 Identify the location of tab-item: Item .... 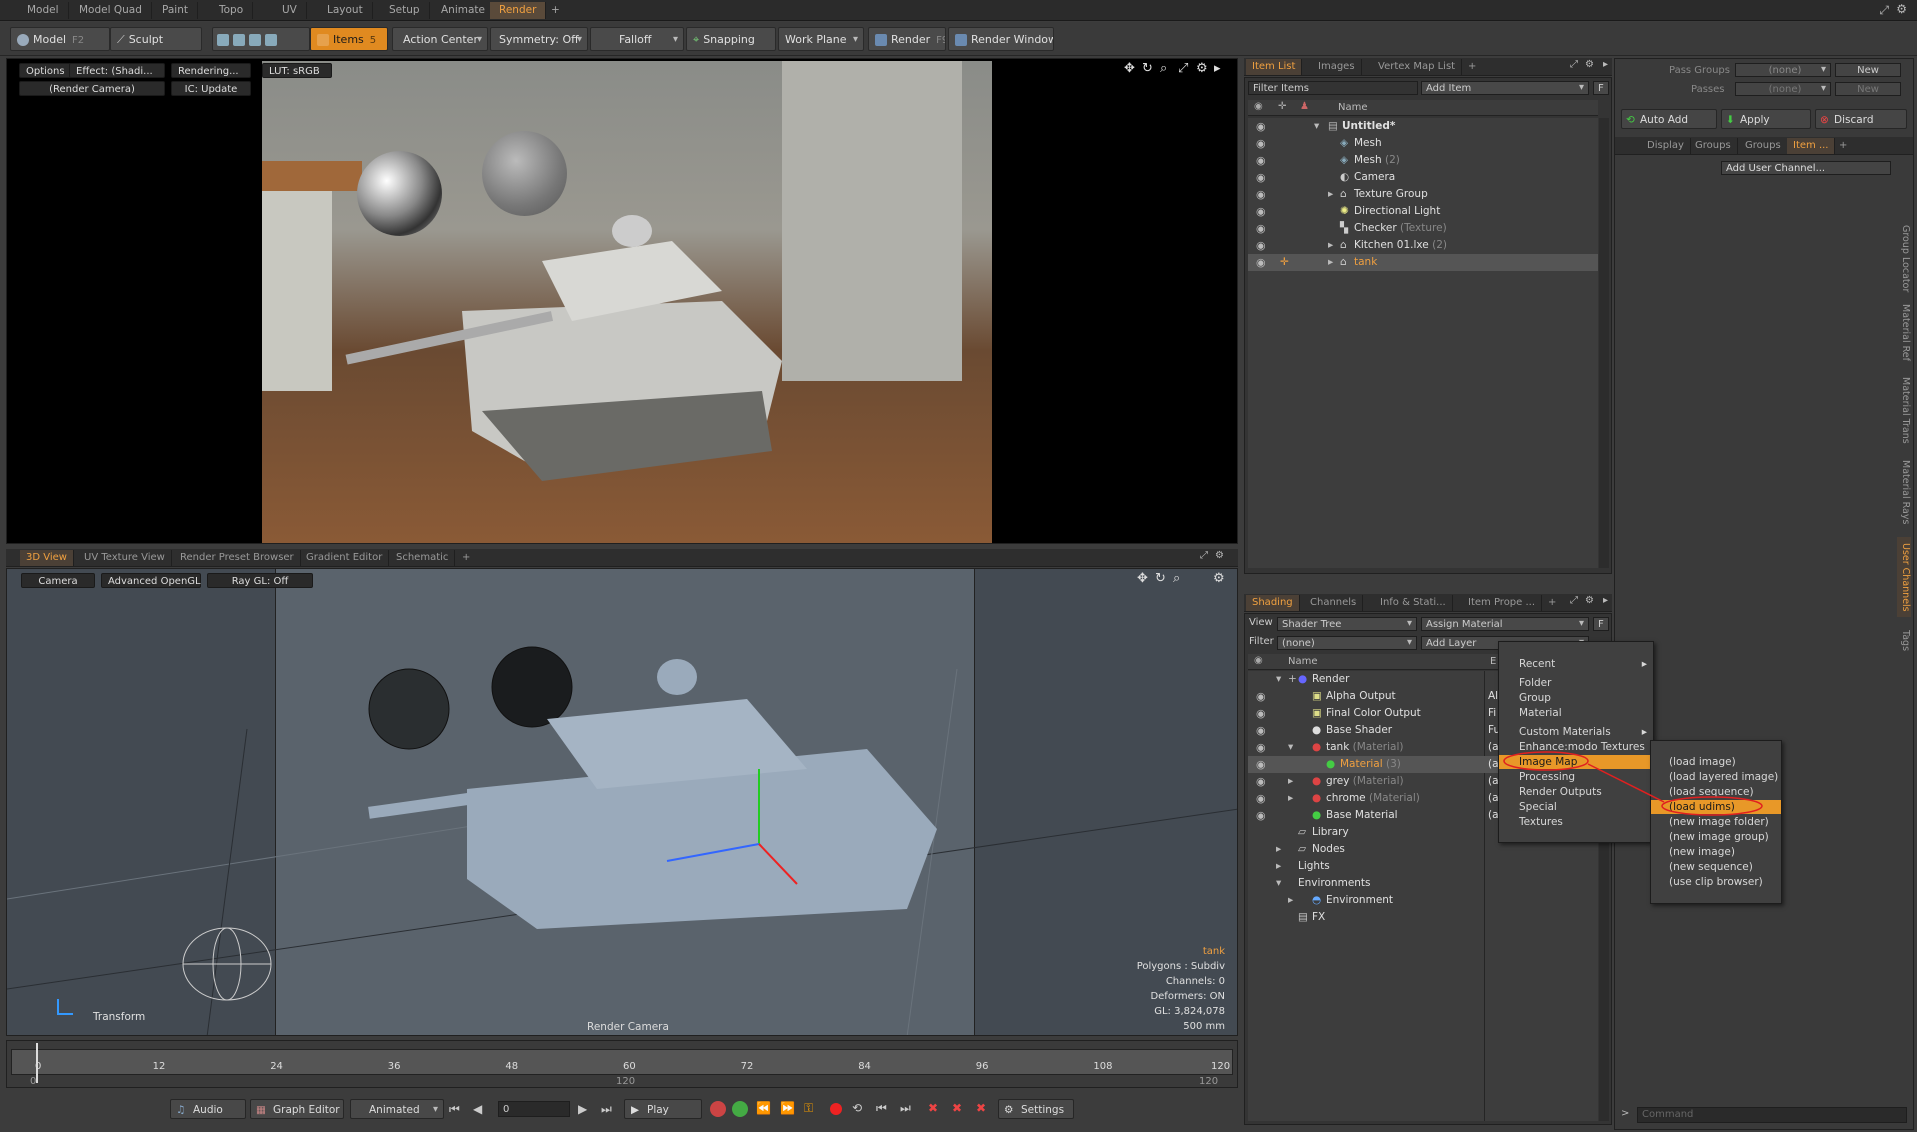
(1811, 146).